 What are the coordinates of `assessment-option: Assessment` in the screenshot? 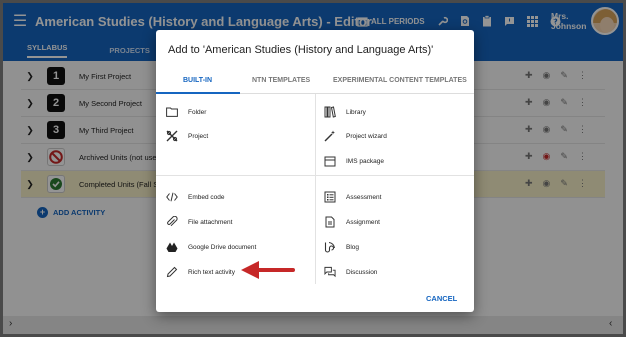 It's located at (352, 197).